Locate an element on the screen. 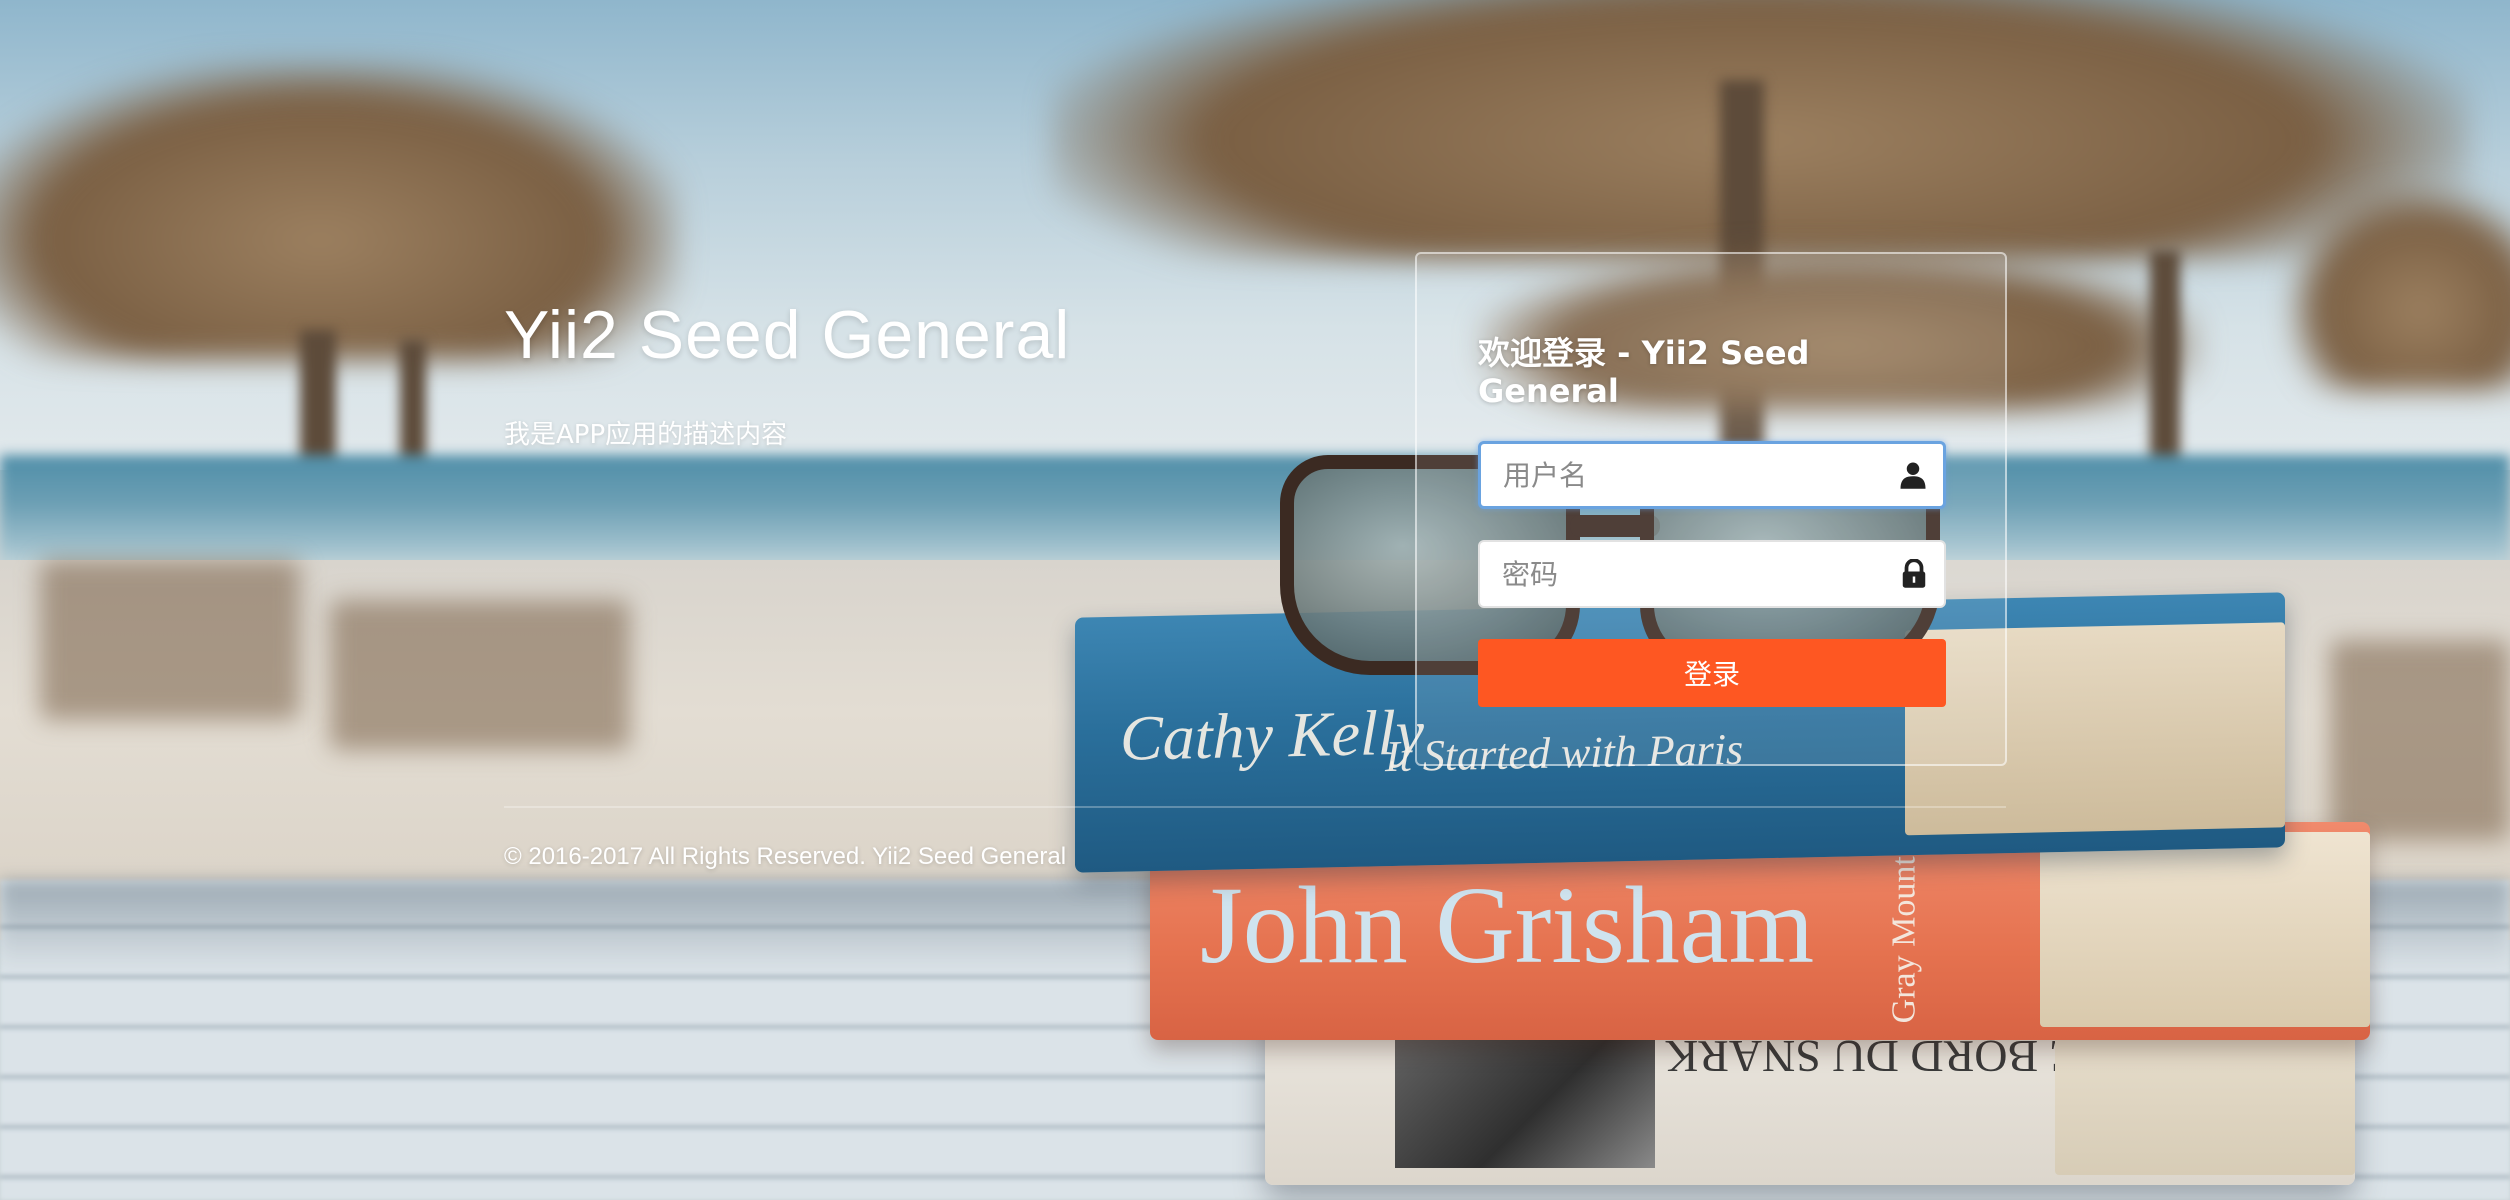  password-field is located at coordinates (1712, 574).